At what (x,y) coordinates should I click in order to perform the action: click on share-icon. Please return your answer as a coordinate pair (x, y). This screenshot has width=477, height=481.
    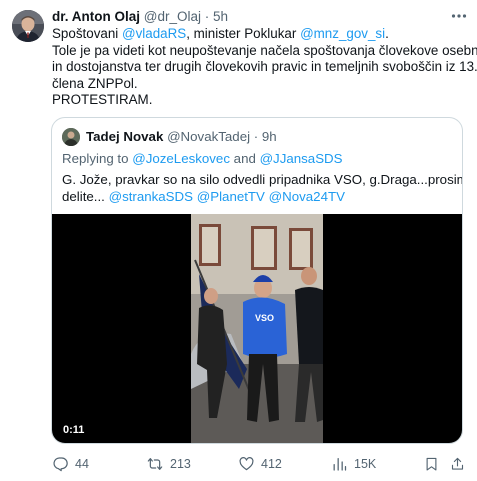
    Looking at the image, I should click on (457, 463).